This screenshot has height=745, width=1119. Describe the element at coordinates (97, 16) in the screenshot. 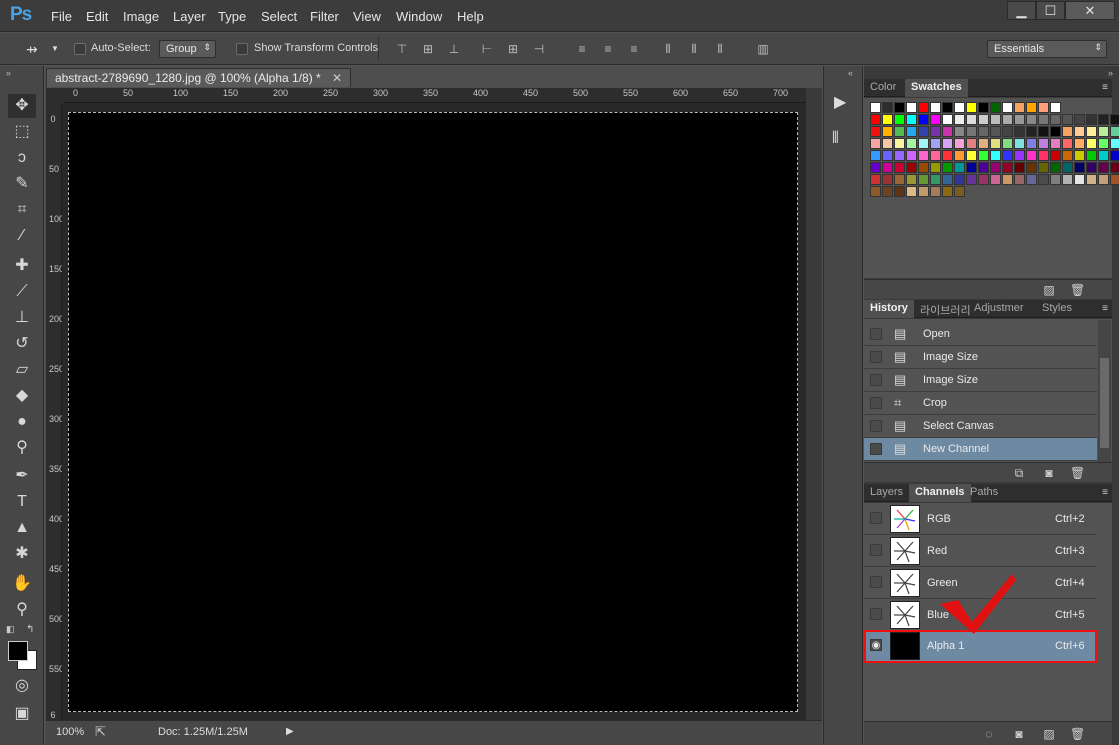

I see `menu-edit: Edit` at that location.